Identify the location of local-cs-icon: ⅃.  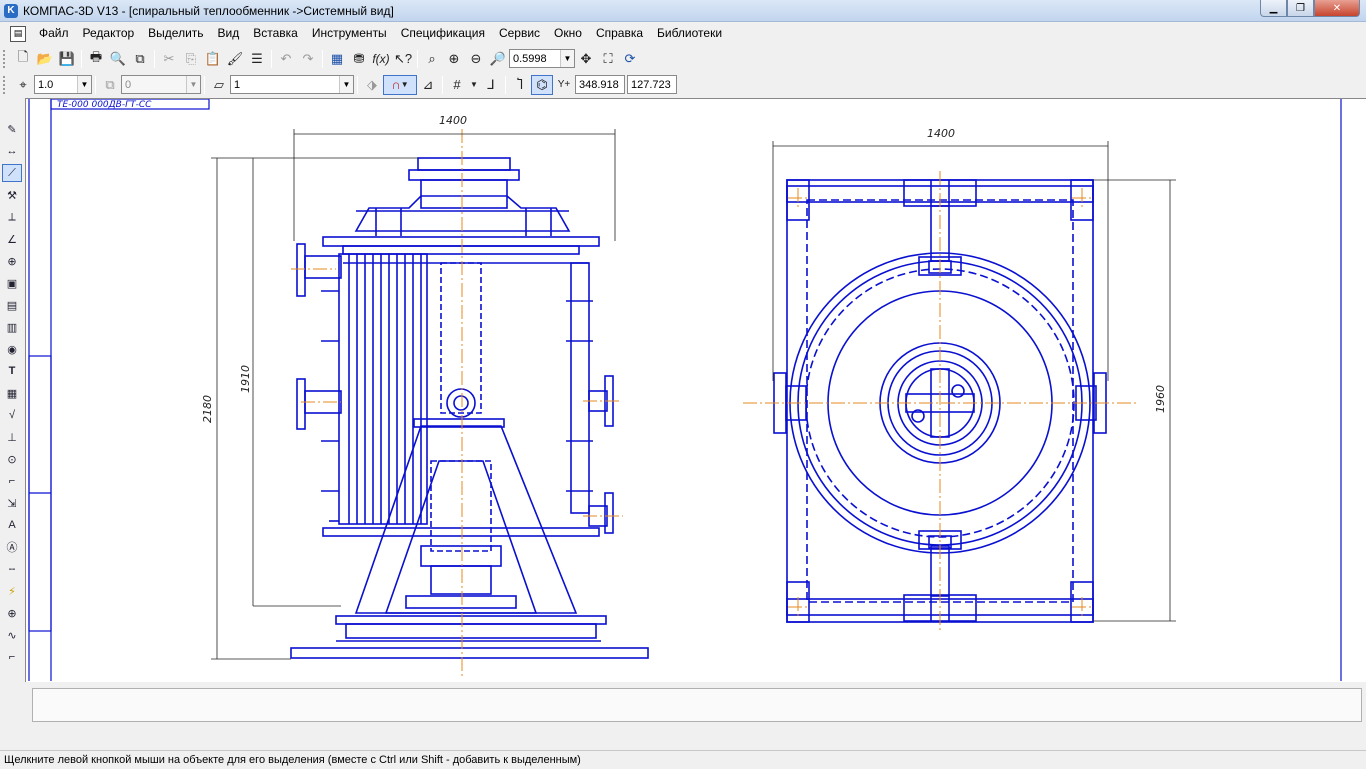
(491, 85).